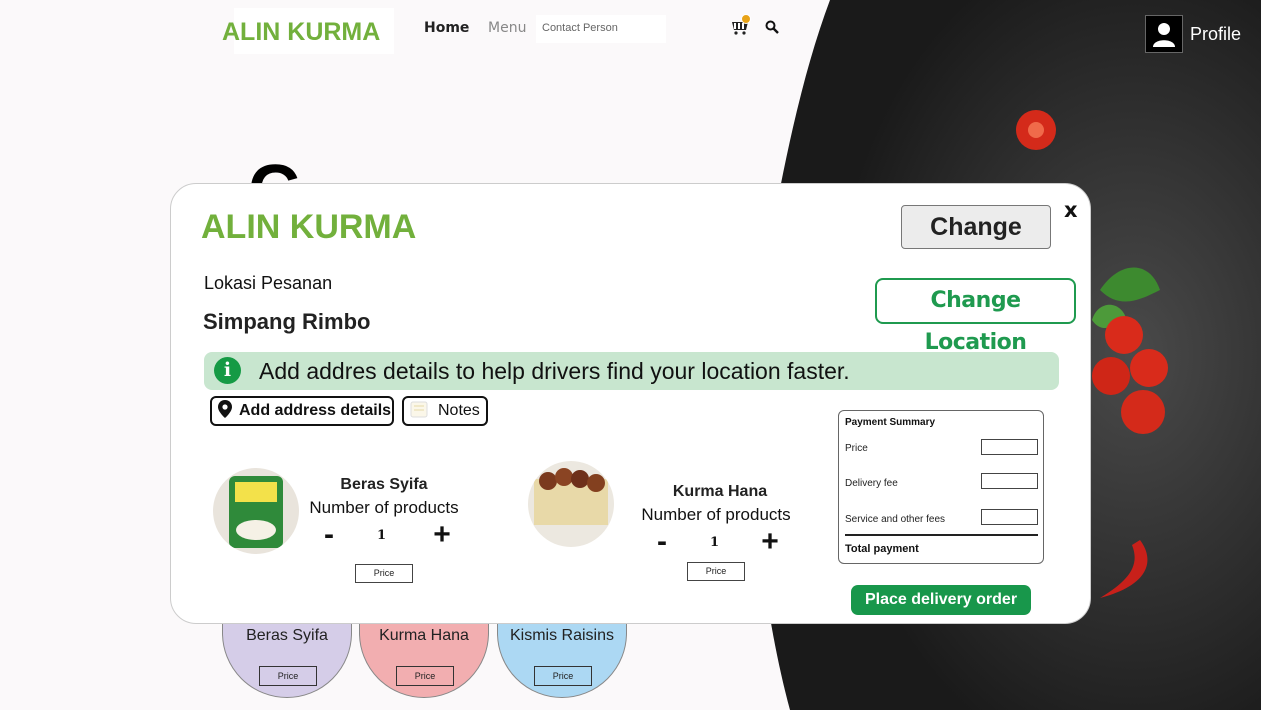 This screenshot has width=1261, height=710. What do you see at coordinates (225, 411) in the screenshot?
I see `map-pin-icon` at bounding box center [225, 411].